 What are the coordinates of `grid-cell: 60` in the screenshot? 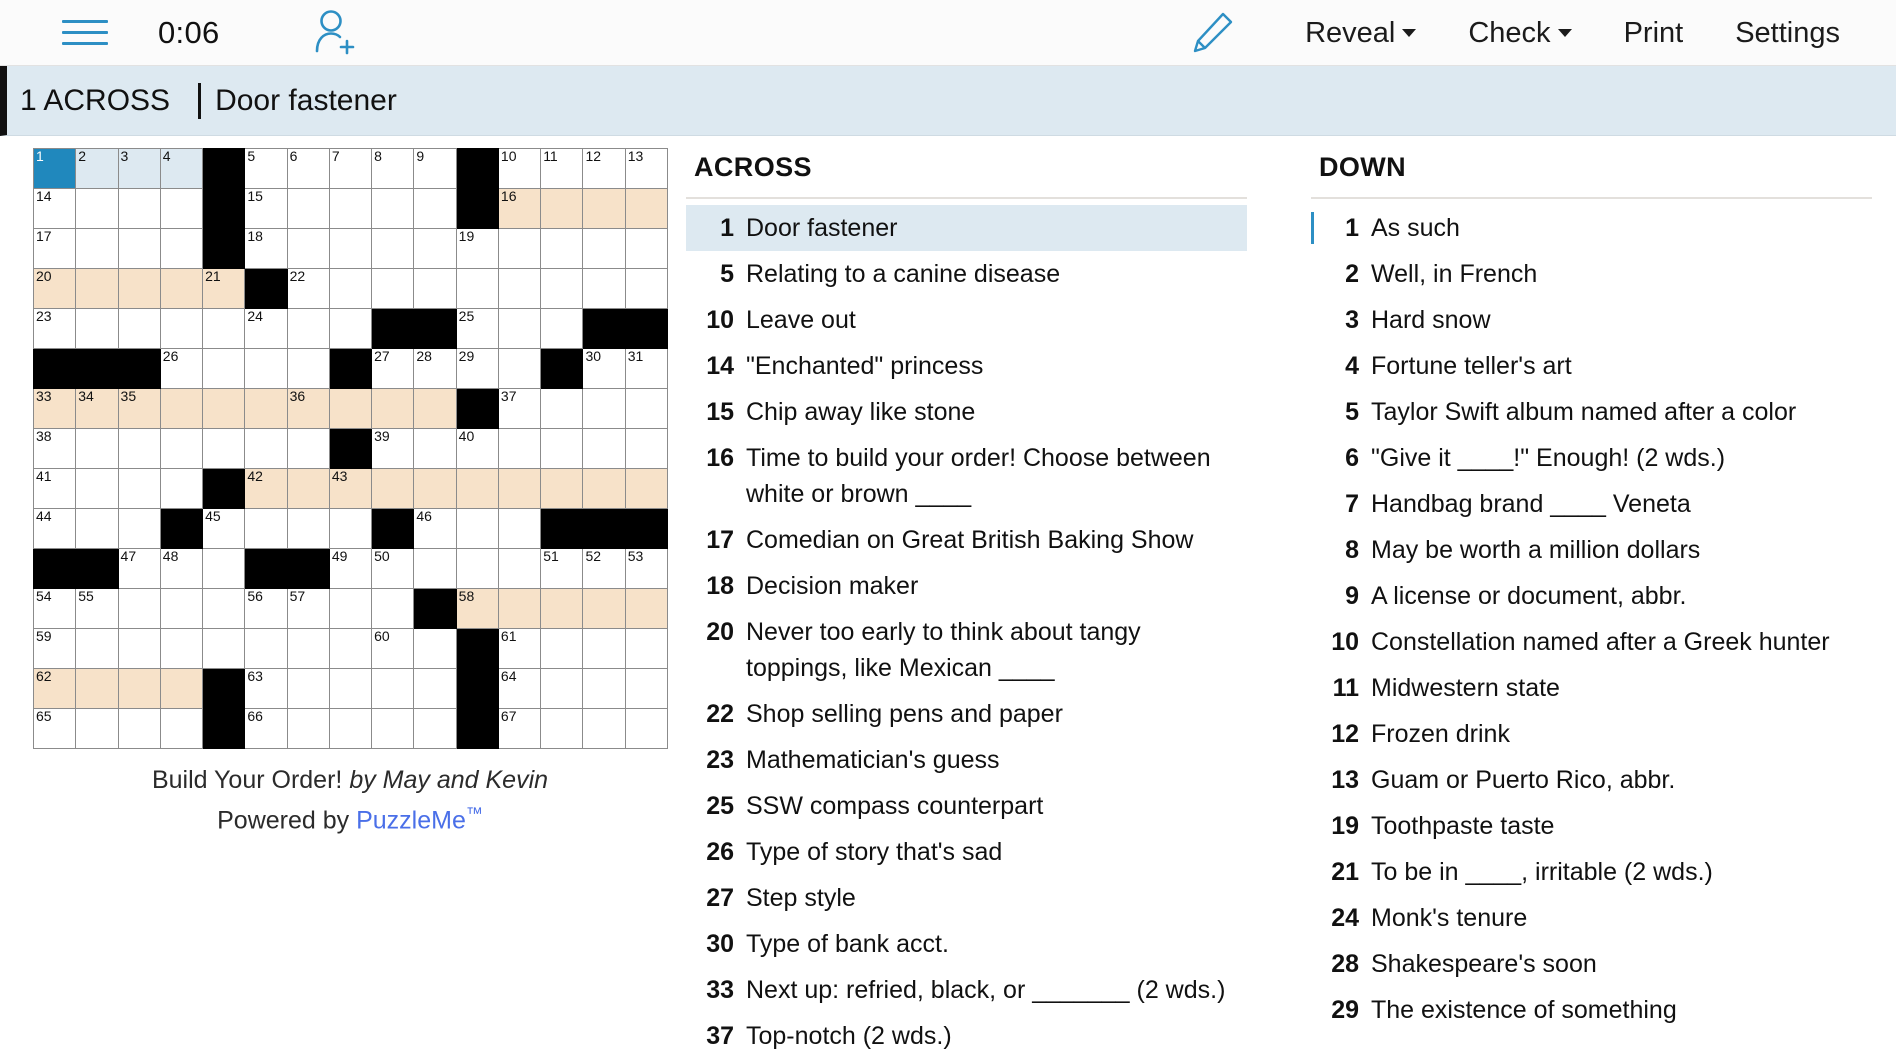 It's located at (393, 648).